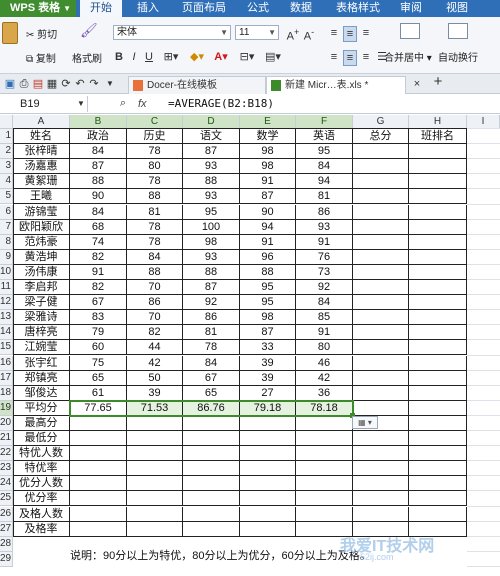  What do you see at coordinates (41, 33) in the screenshot?
I see `cut-button: ✂ 剪切` at bounding box center [41, 33].